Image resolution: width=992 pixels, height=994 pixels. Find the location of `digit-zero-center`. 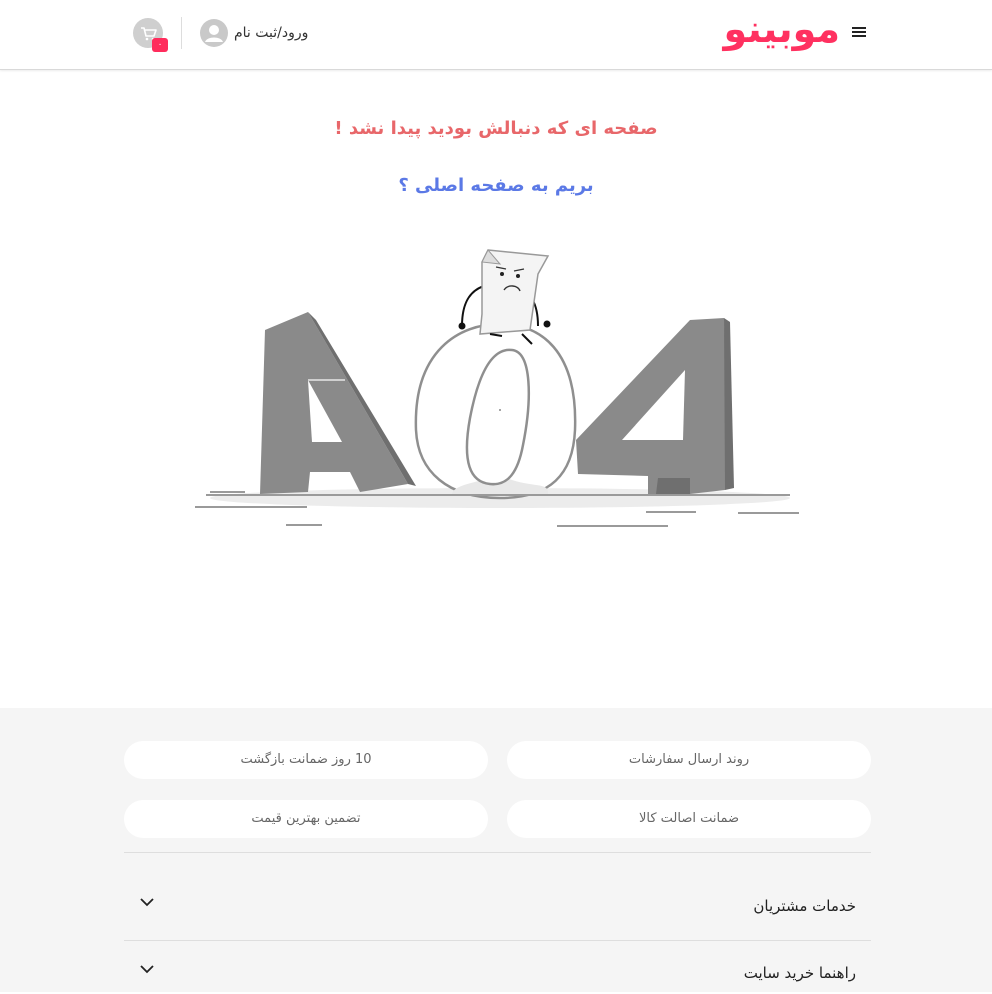

digit-zero-center is located at coordinates (495, 411).